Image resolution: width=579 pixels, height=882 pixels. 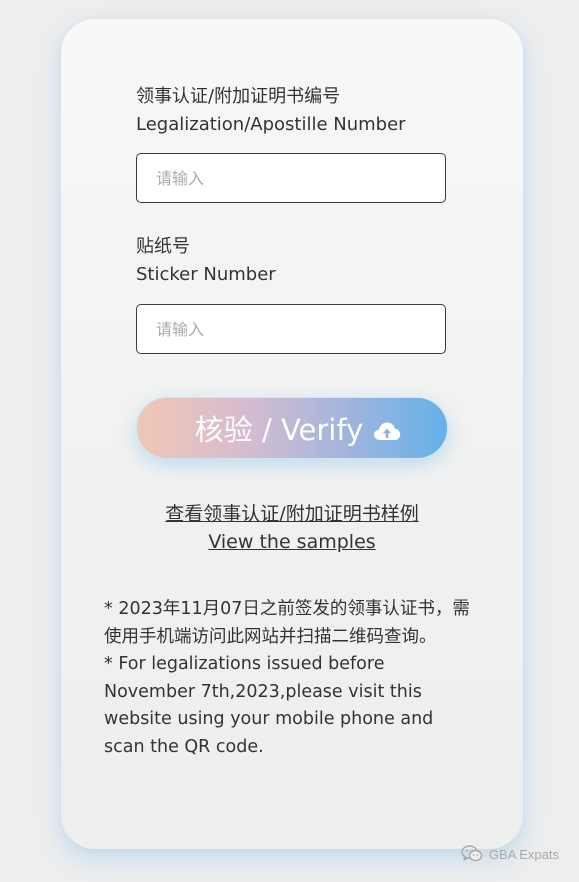 I want to click on sticker-number-field, so click(x=291, y=329).